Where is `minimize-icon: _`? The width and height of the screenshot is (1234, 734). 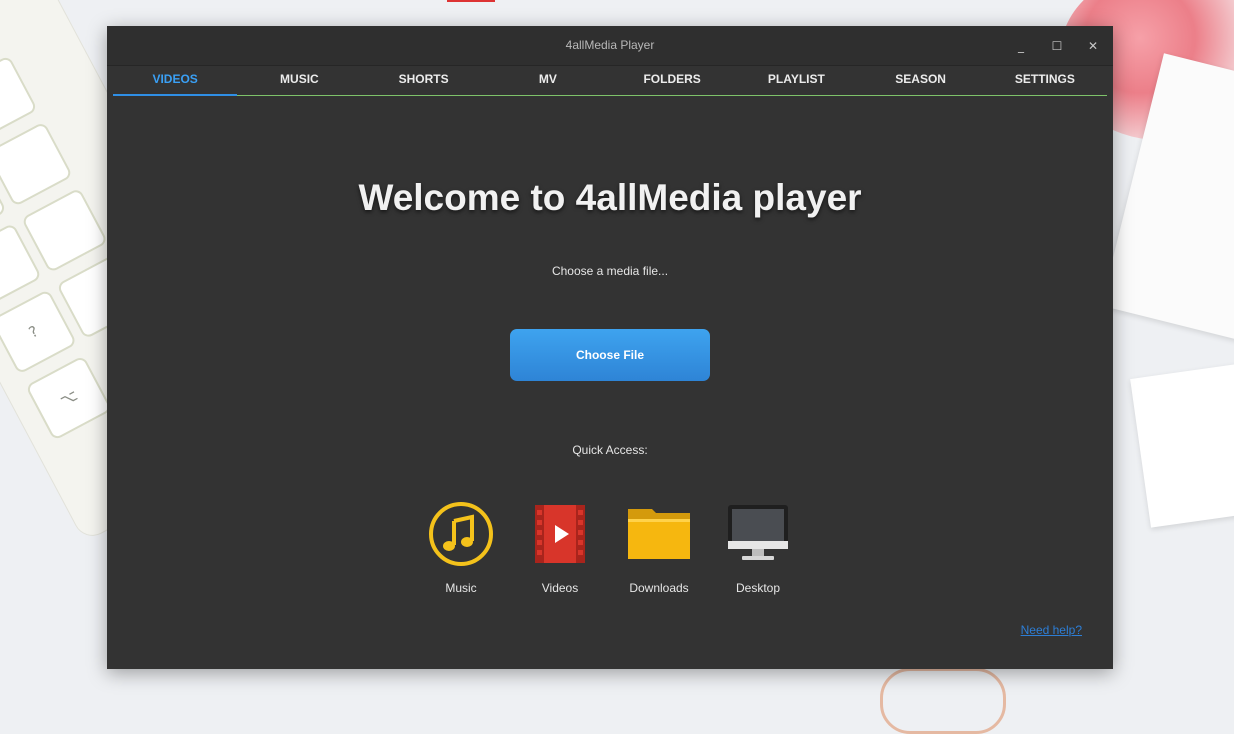
minimize-icon: _ is located at coordinates (1021, 46).